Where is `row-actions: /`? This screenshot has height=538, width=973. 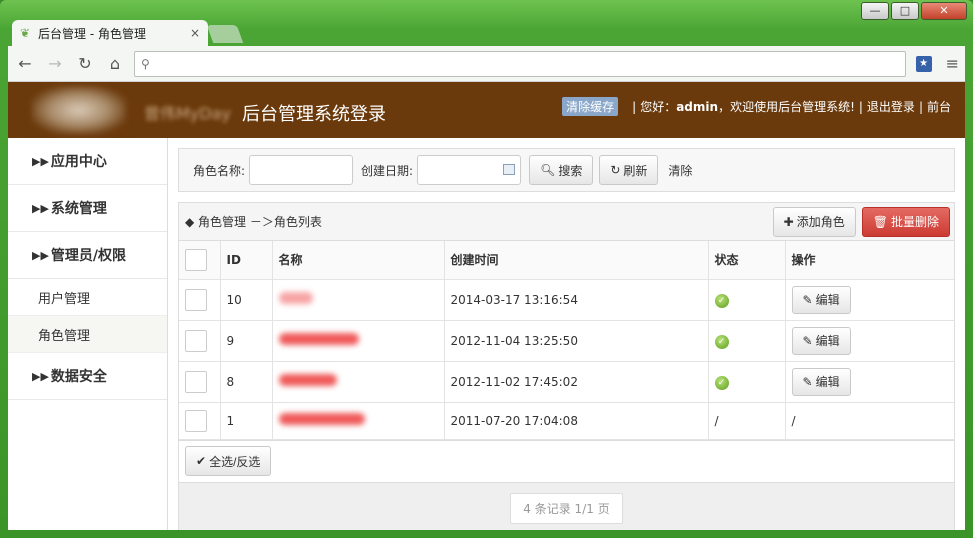
row-actions: / is located at coordinates (869, 421).